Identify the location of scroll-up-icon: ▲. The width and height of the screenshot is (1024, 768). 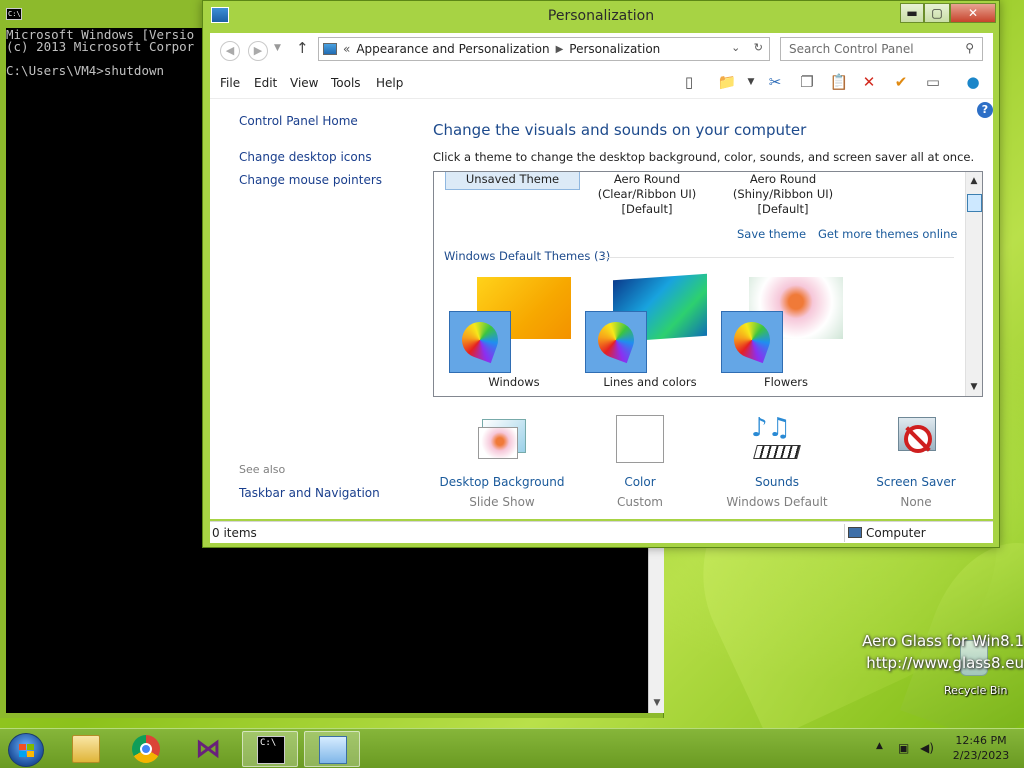
(974, 181).